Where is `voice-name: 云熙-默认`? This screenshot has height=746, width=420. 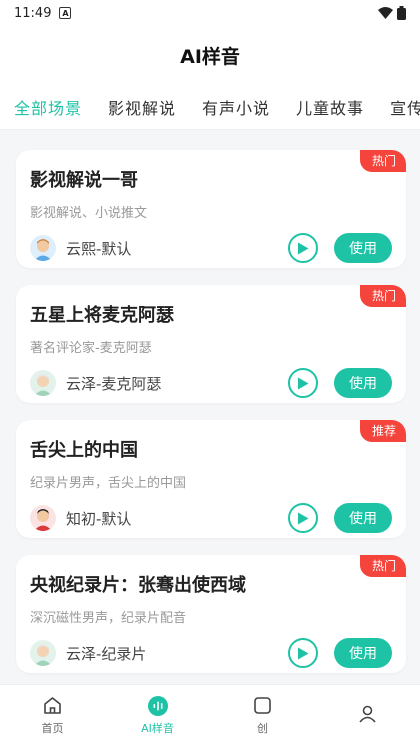
voice-name: 云熙-默认 is located at coordinates (99, 248).